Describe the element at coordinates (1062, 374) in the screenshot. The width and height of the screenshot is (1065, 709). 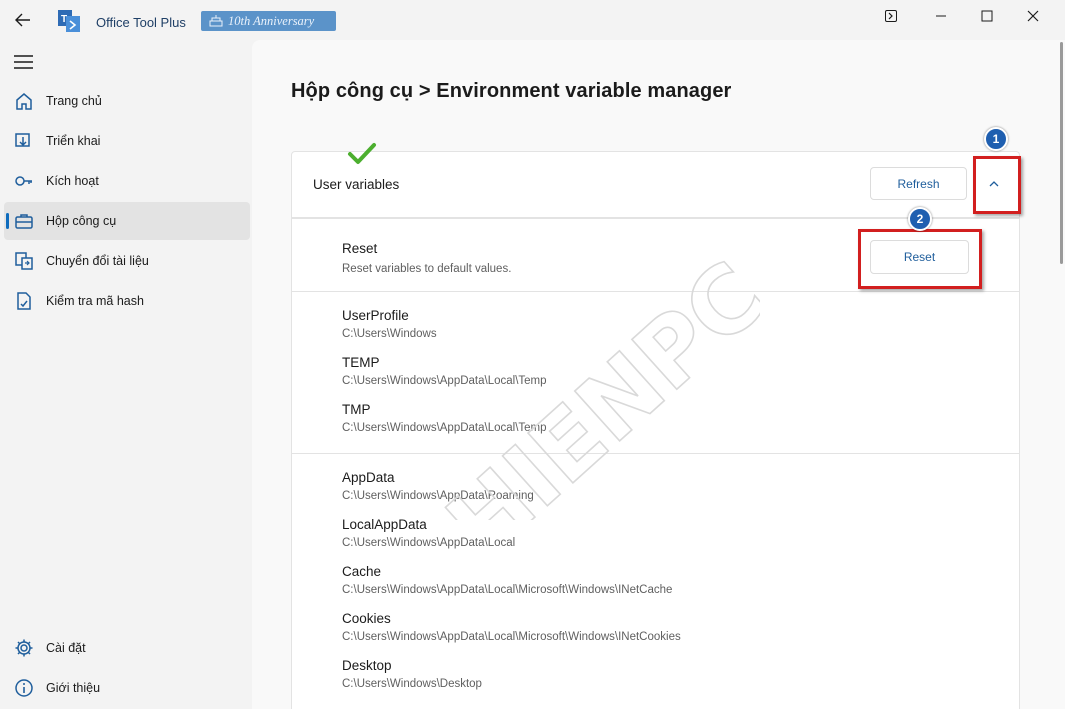
I see `vertical-scrollbar` at that location.